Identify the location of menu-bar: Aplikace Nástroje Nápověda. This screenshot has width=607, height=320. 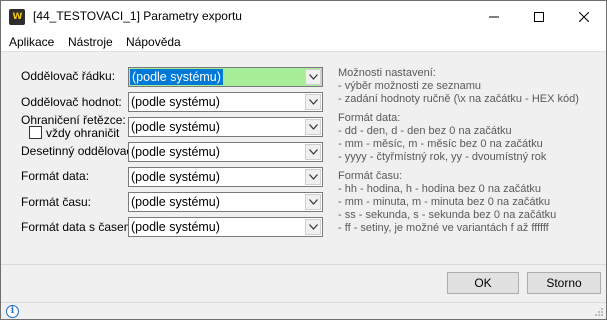
(303, 42).